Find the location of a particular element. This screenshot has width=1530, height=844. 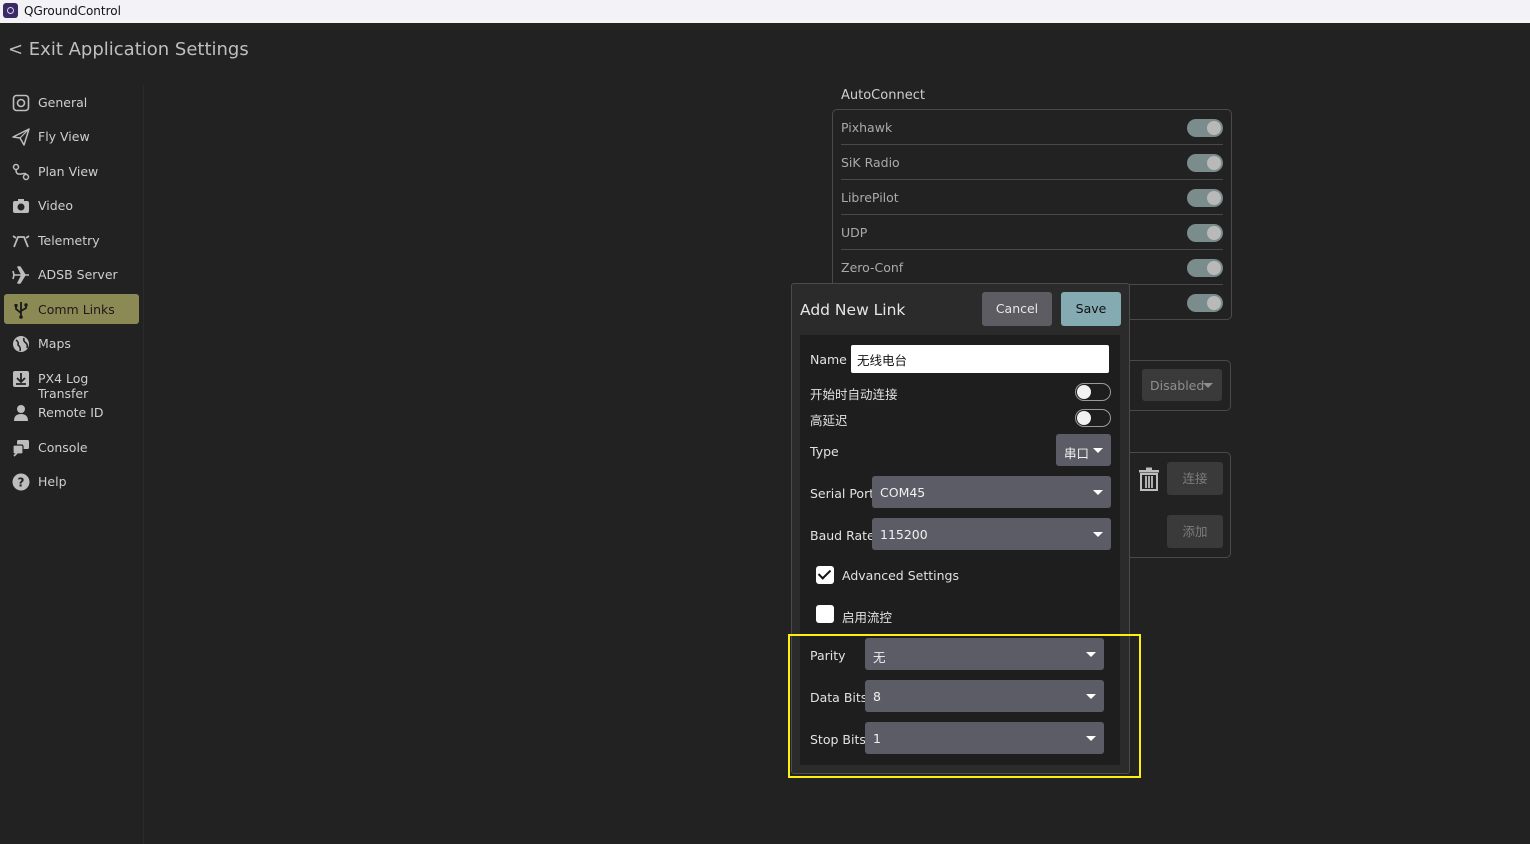

highlight-box is located at coordinates (964, 706).